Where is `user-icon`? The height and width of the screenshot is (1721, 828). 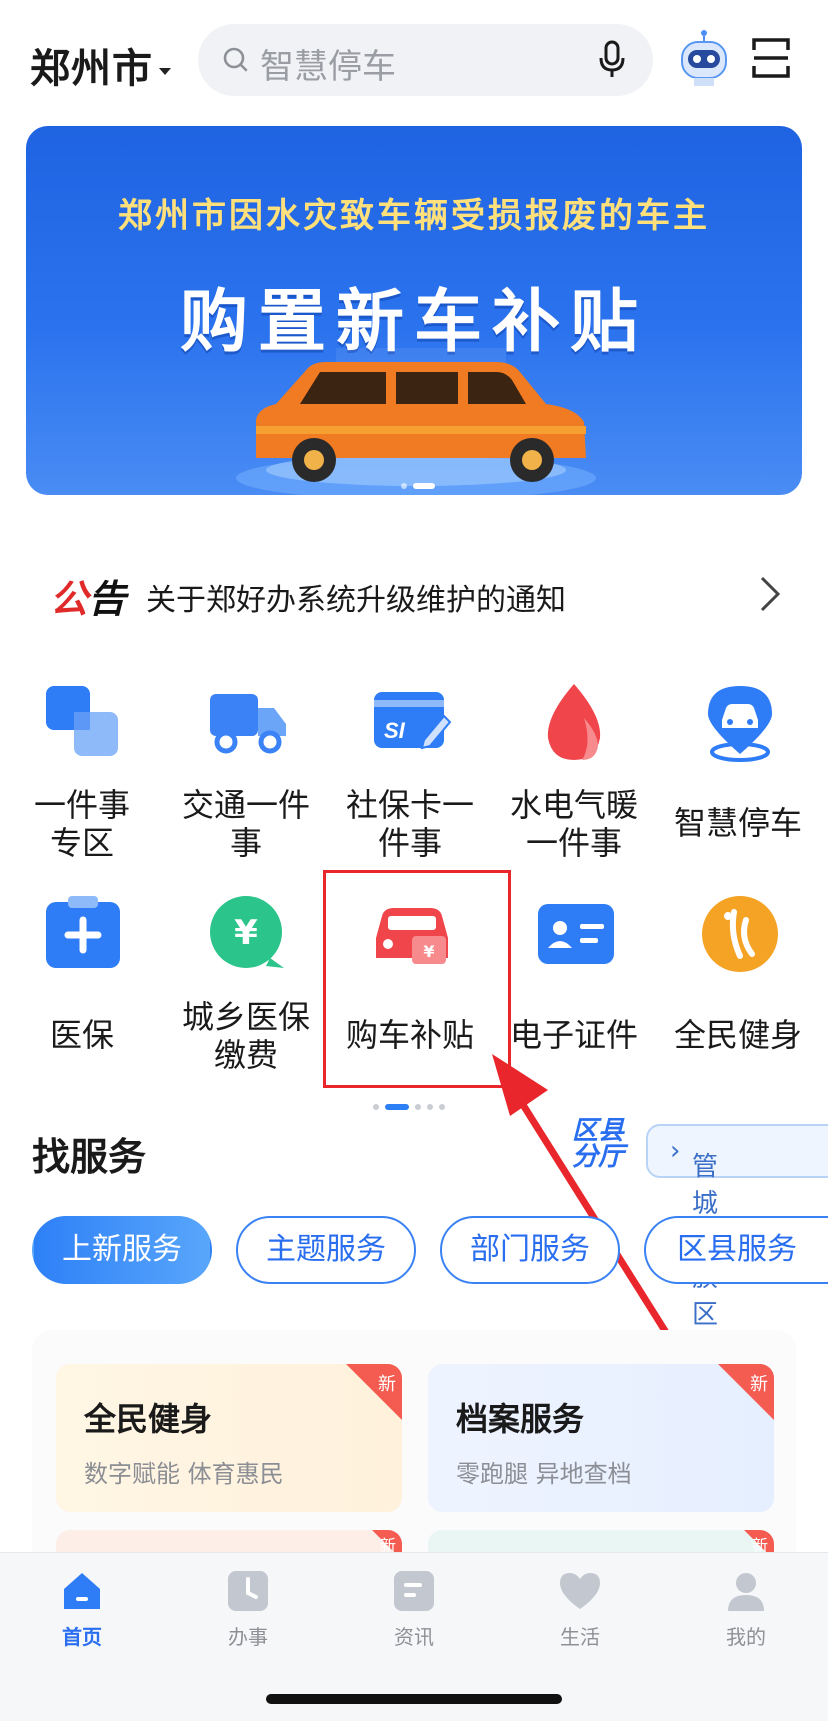 user-icon is located at coordinates (746, 1592).